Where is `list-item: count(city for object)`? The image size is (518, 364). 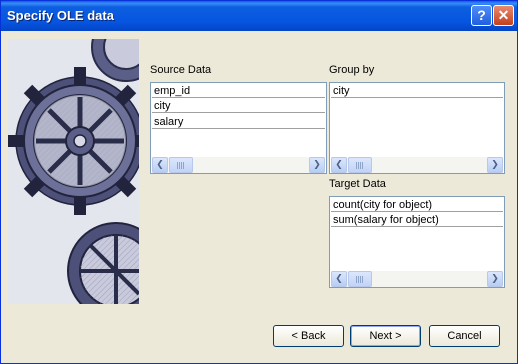 list-item: count(city for object) is located at coordinates (417, 205).